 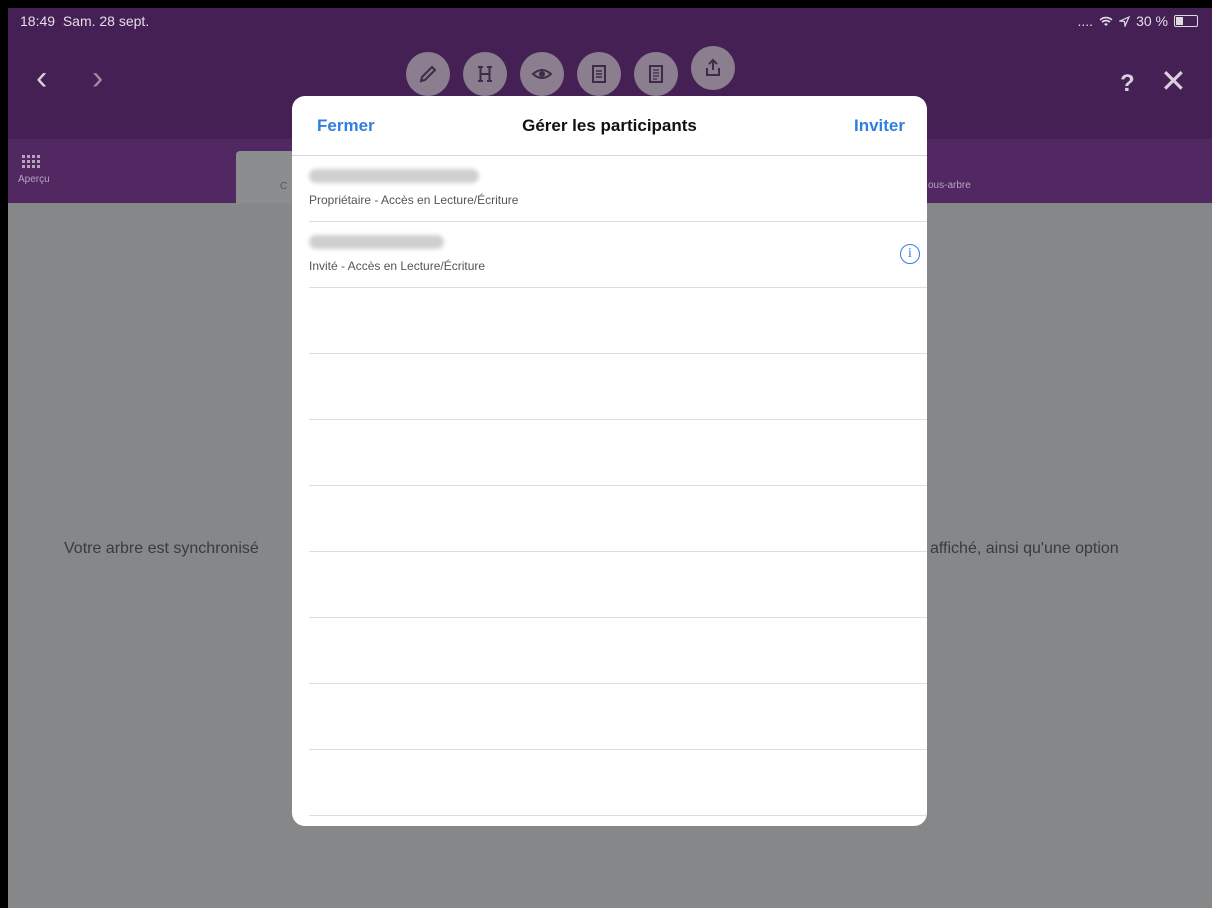 I want to click on document-icon, so click(x=599, y=74).